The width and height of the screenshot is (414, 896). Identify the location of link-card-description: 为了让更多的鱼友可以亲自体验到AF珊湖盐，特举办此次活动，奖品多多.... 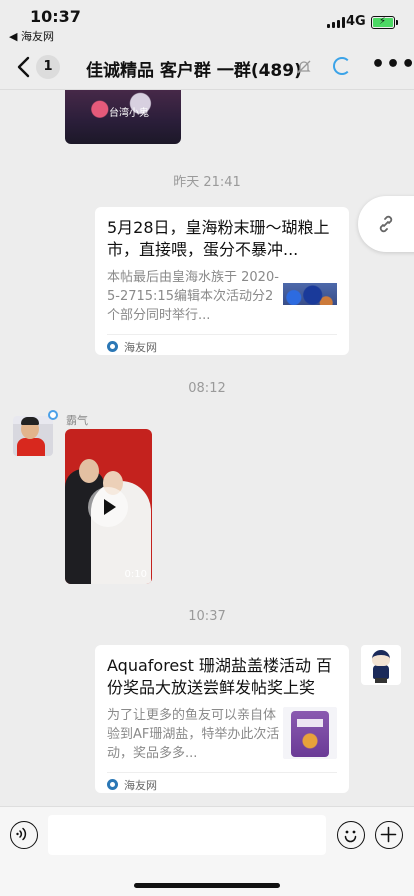
(193, 734).